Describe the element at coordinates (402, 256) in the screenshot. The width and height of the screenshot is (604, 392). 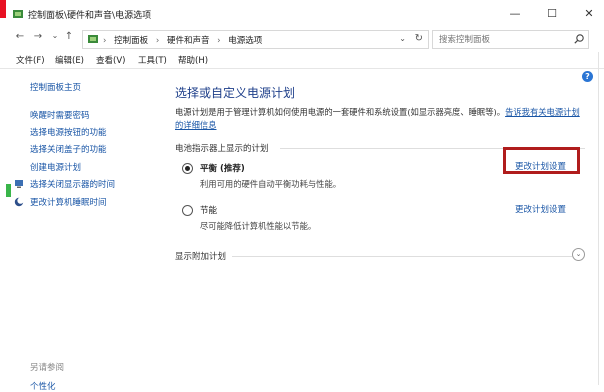
I see `extra-plans-divider` at that location.